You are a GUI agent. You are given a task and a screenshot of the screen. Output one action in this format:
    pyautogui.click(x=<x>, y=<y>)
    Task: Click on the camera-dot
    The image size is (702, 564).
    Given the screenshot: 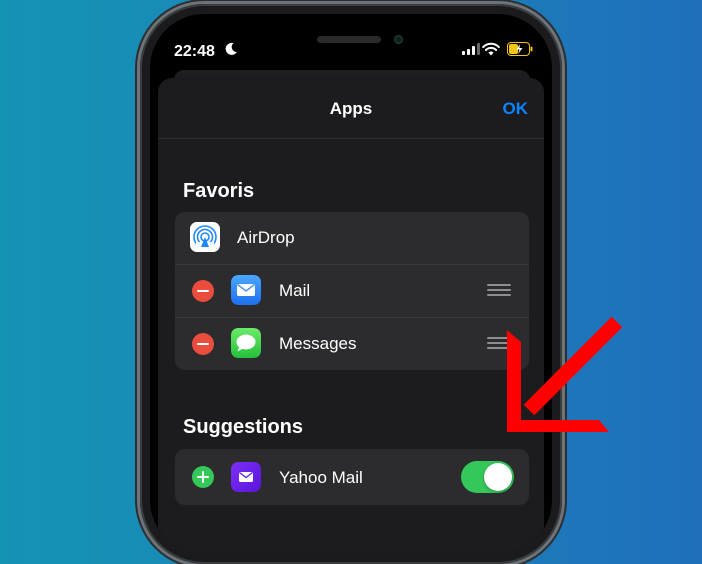 What is the action you would take?
    pyautogui.click(x=398, y=39)
    